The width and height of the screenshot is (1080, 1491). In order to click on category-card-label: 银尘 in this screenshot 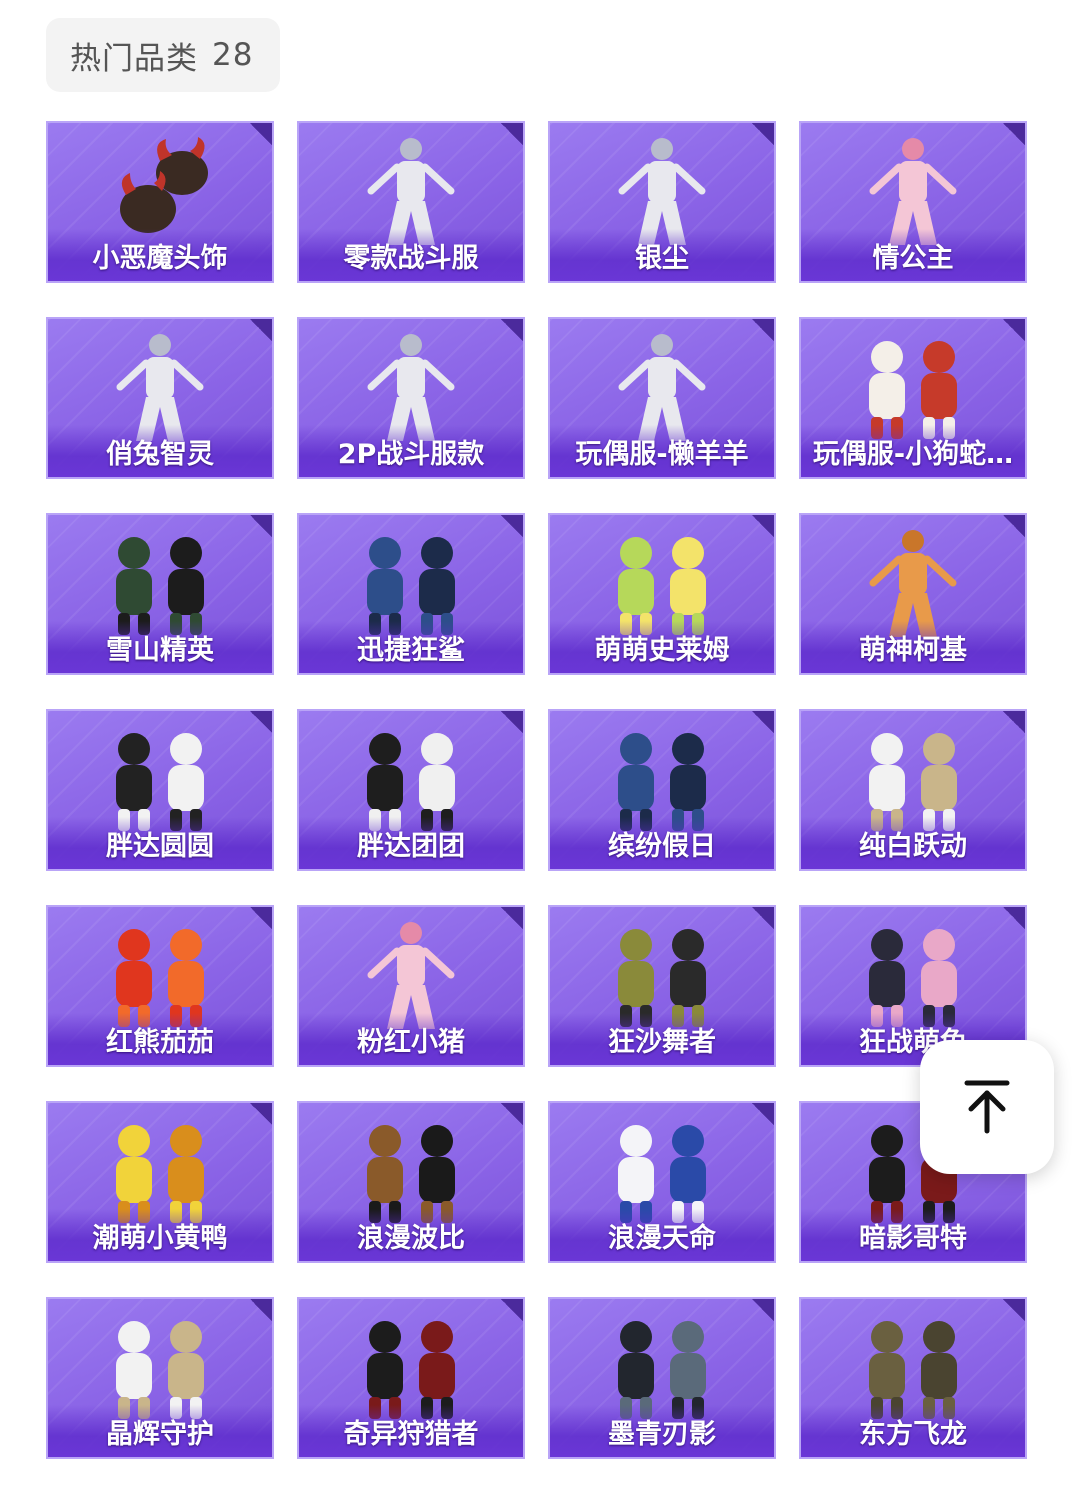, I will do `click(662, 258)`.